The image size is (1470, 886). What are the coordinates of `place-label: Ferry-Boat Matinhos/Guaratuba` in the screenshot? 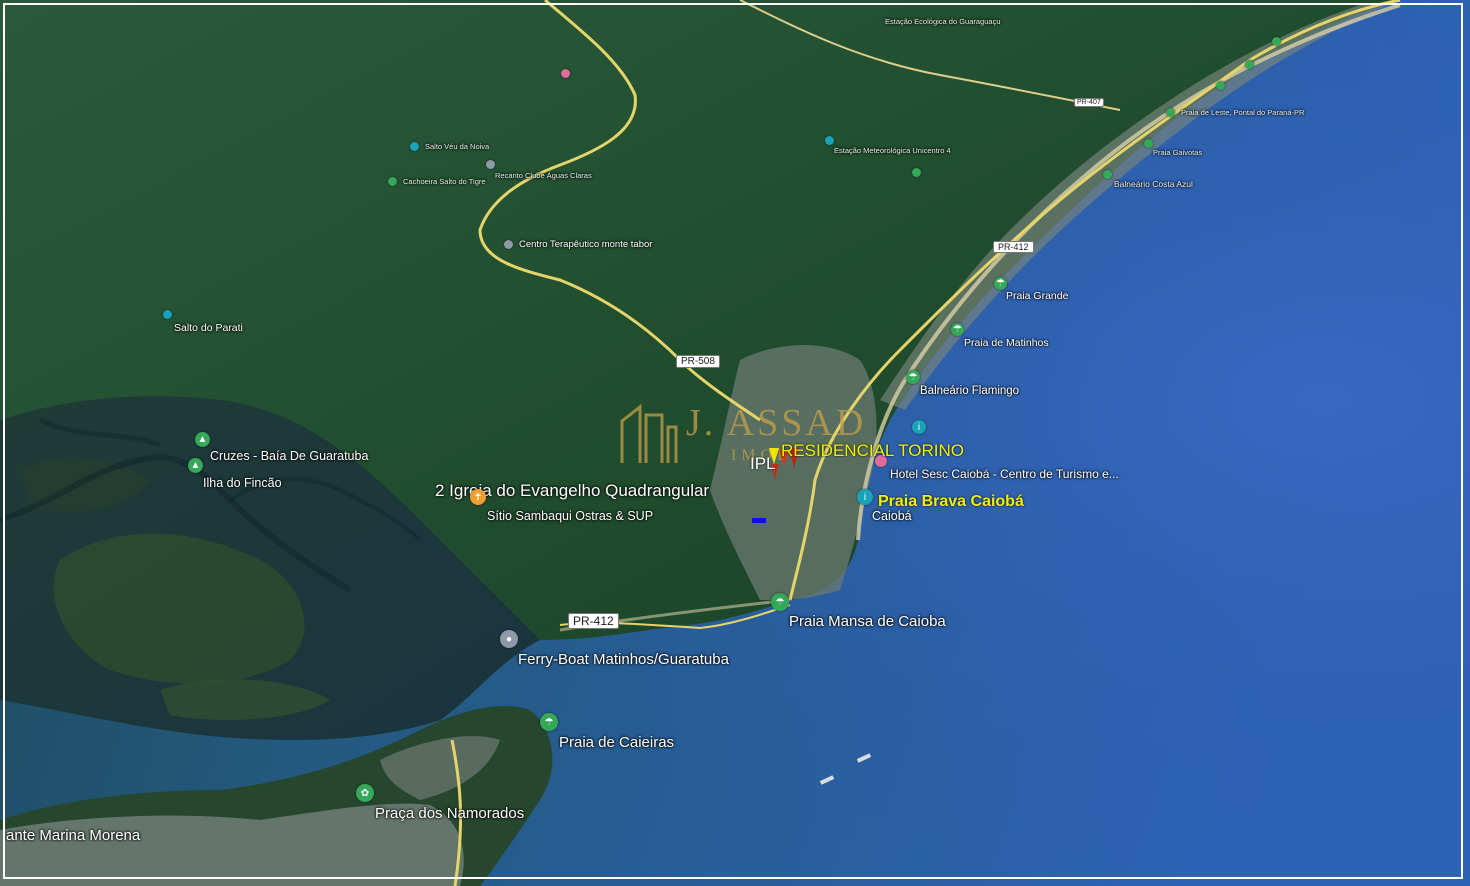 It's located at (623, 659).